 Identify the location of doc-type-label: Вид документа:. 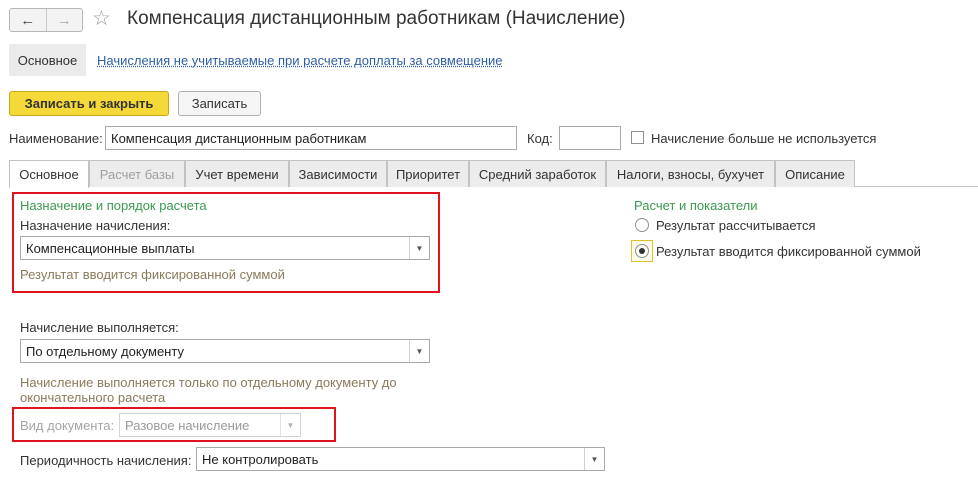
(67, 425).